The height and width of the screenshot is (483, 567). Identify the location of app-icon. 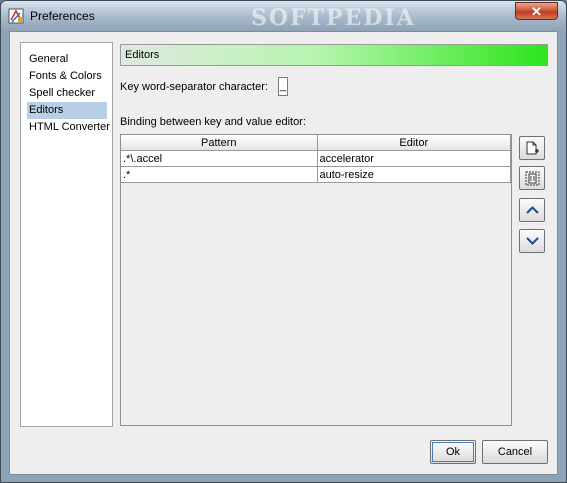
(16, 16).